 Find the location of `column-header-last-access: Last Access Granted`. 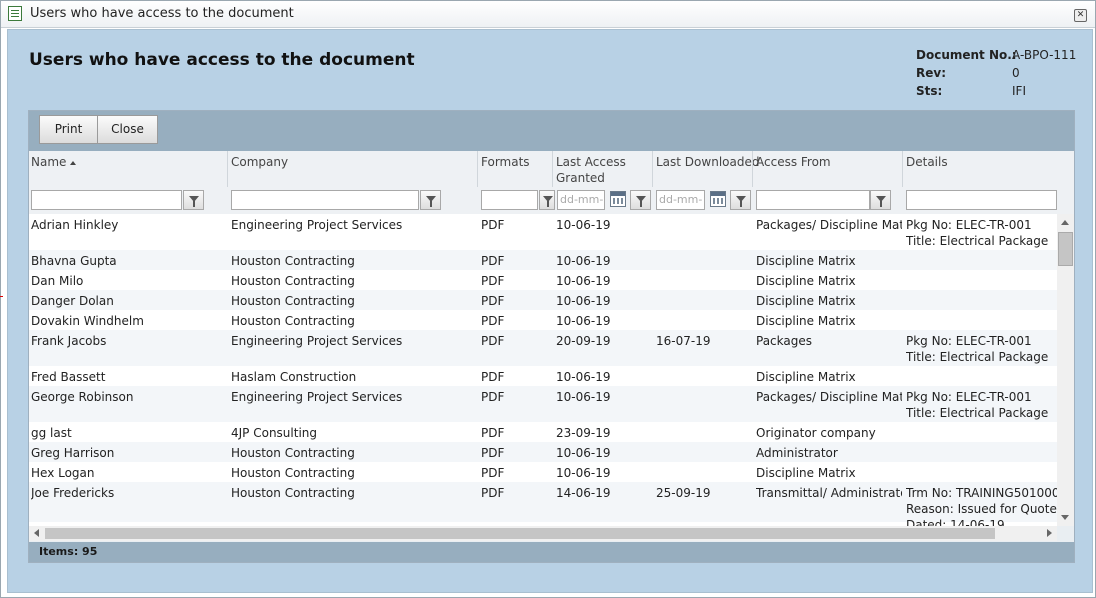

column-header-last-access: Last Access Granted is located at coordinates (601, 170).